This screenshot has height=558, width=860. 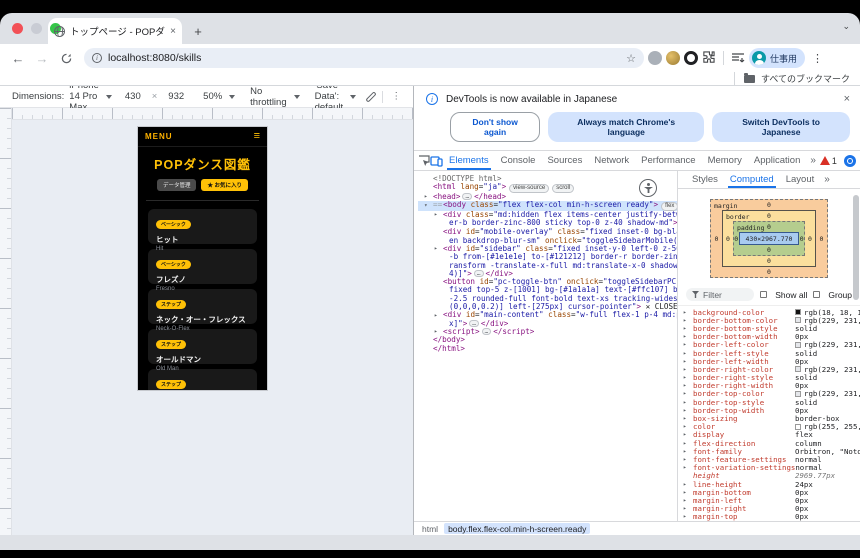 I want to click on bookmark-star-icon: ☆, so click(x=631, y=58).